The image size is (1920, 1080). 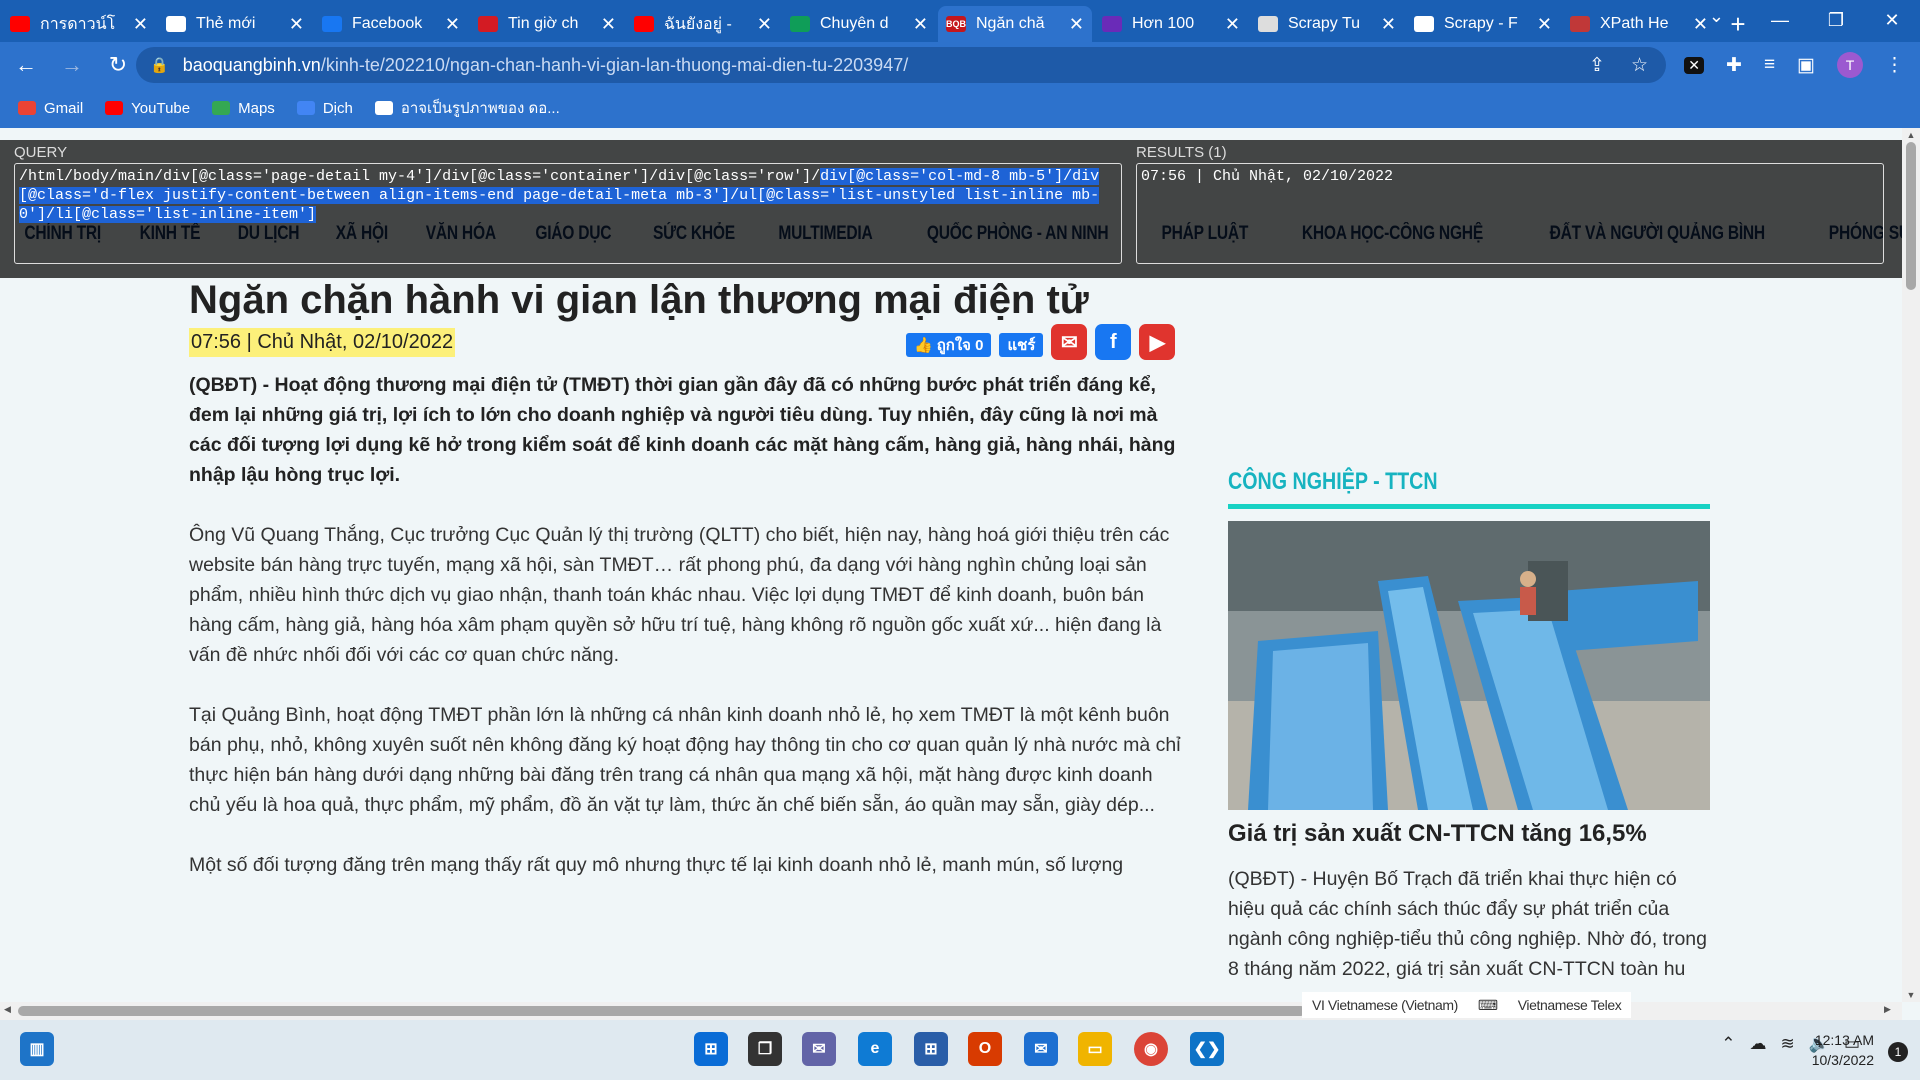 What do you see at coordinates (118, 65) in the screenshot?
I see `reload-icon: ↻` at bounding box center [118, 65].